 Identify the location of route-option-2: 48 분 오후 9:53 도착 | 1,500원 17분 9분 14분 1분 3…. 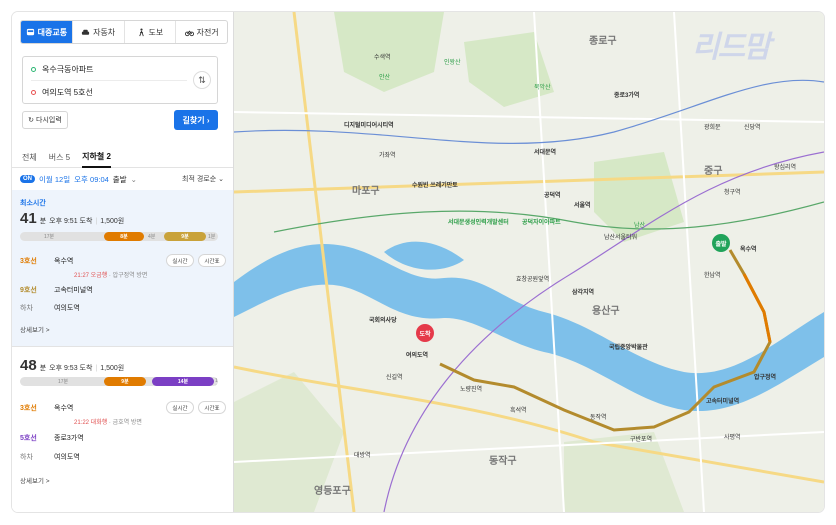
(122, 429).